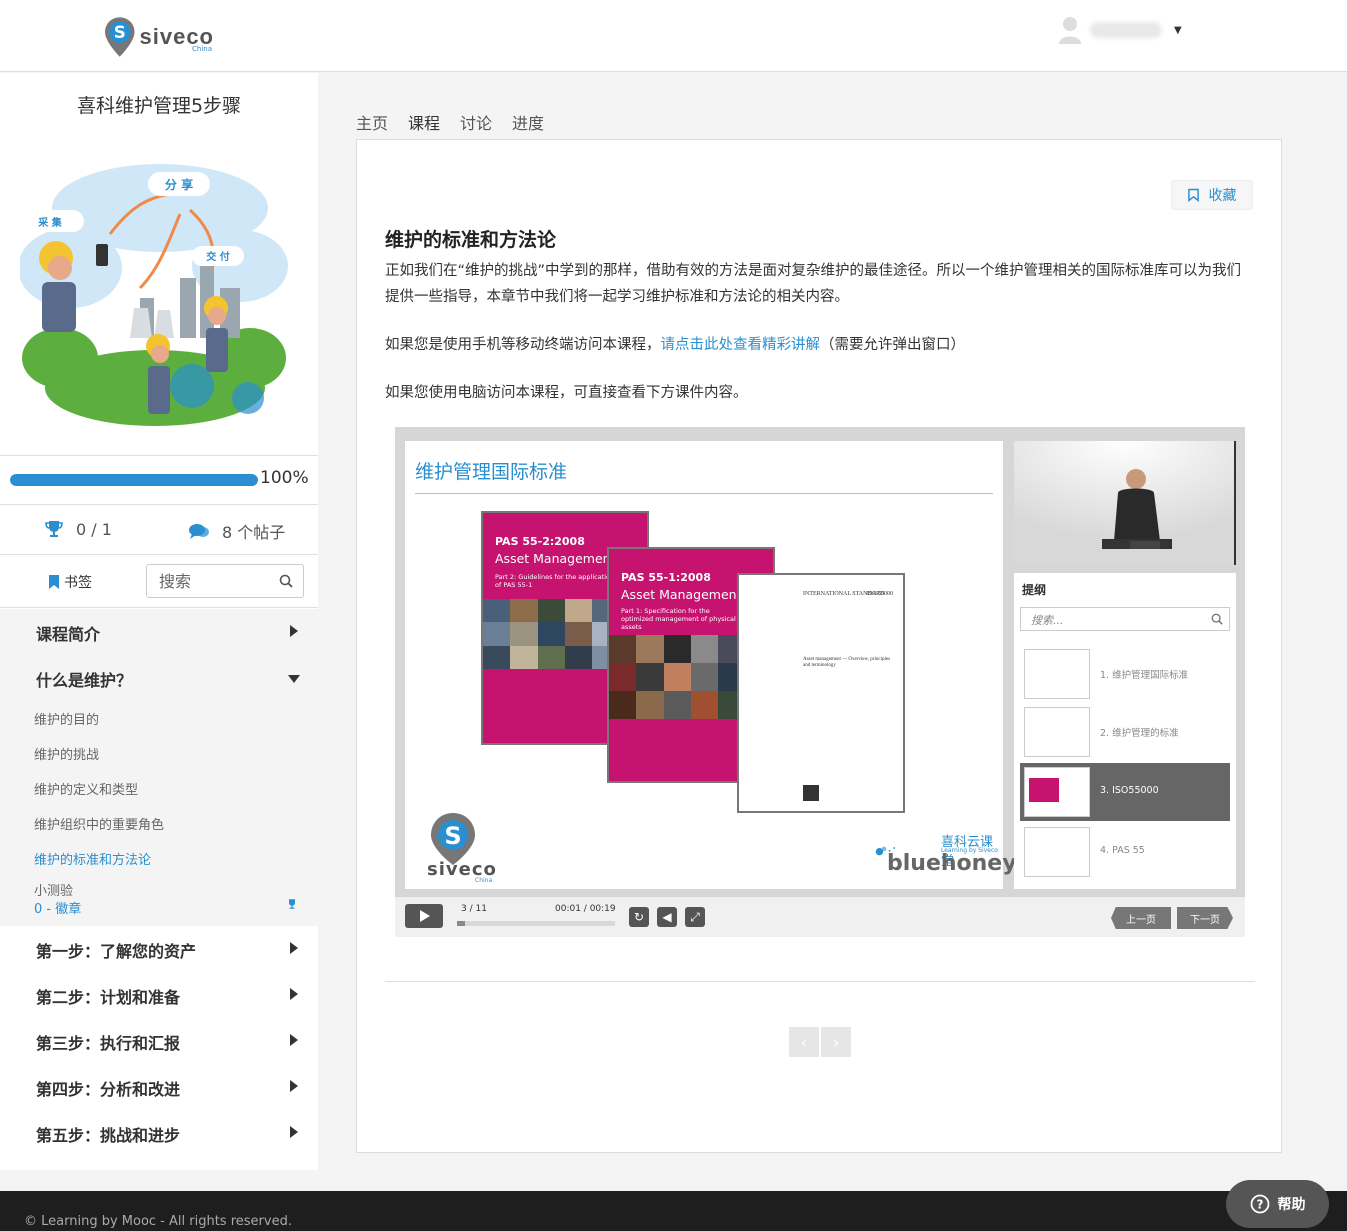  I want to click on outline-item-active: 3. ISO55000, so click(1125, 792).